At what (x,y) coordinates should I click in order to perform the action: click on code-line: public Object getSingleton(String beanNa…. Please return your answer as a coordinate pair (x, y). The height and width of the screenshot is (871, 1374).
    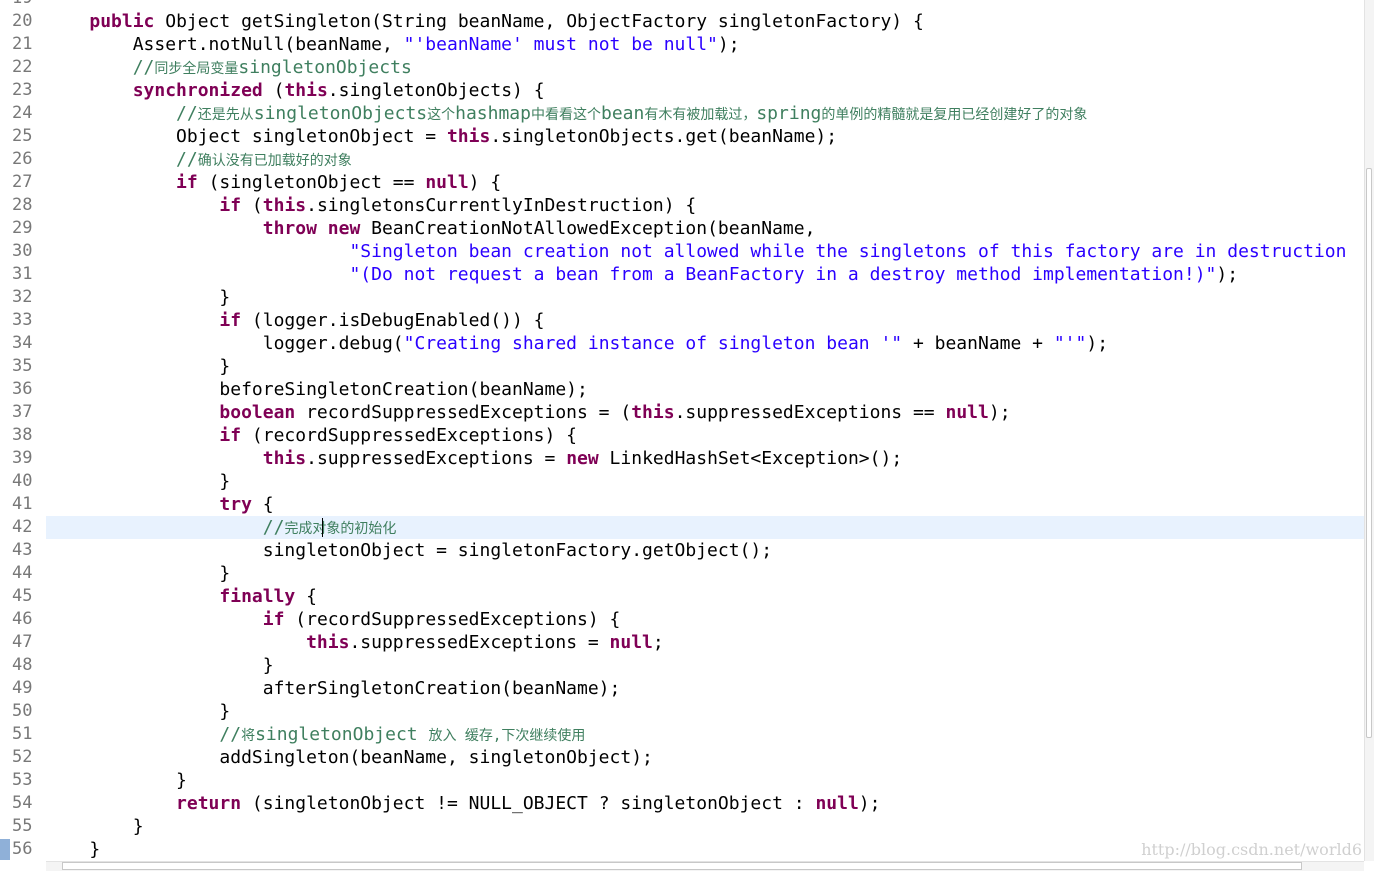
    Looking at the image, I should click on (705, 21).